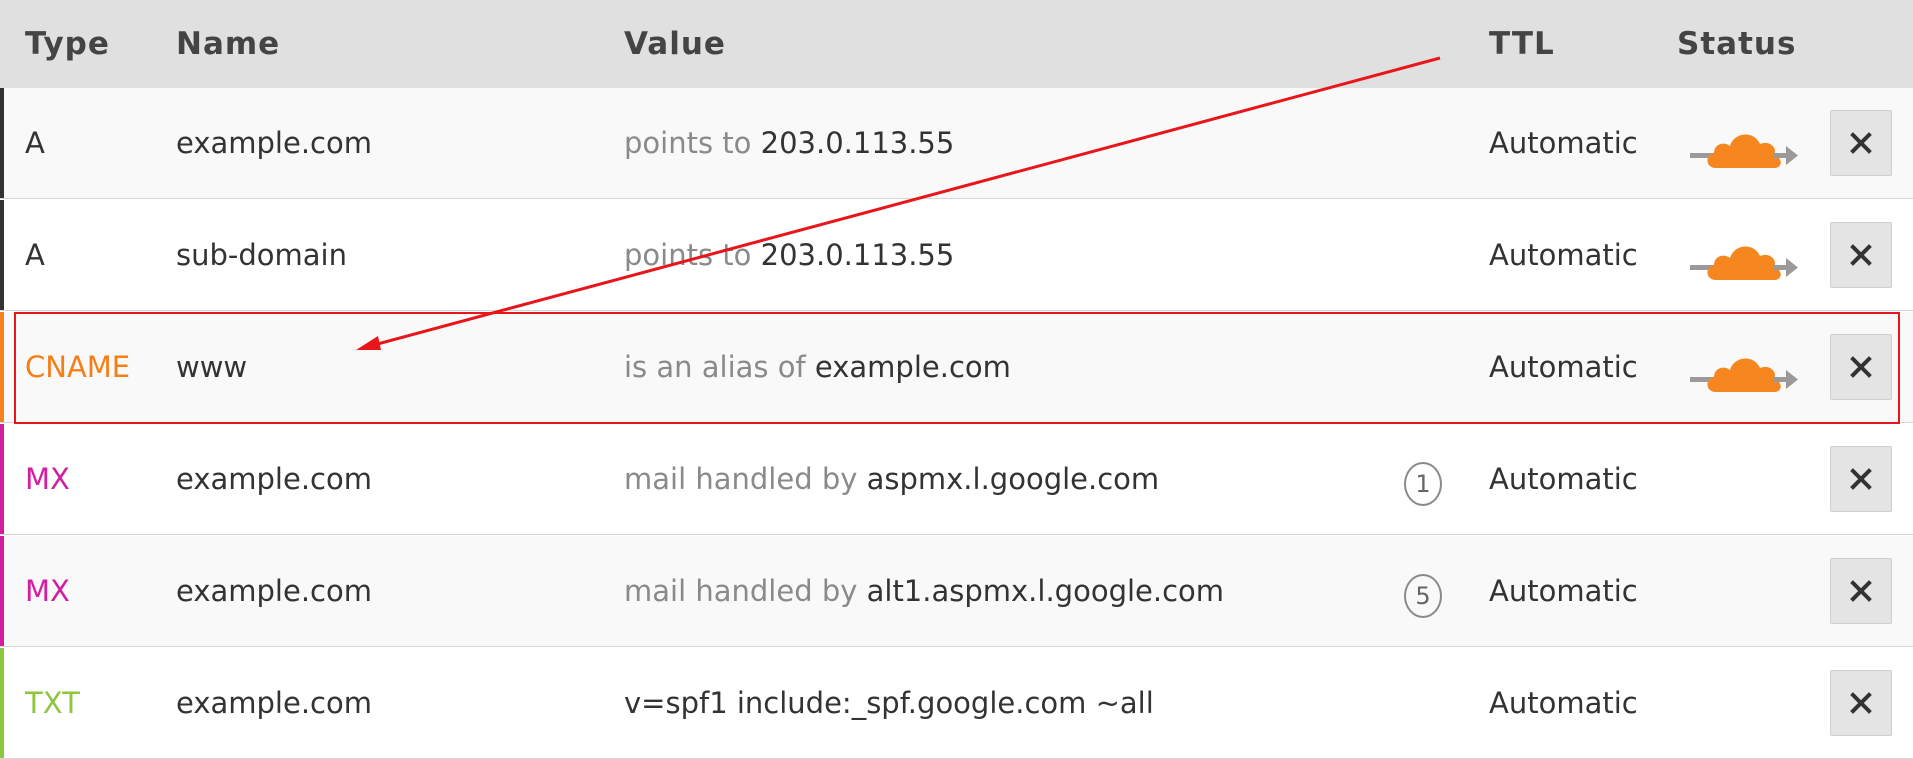 The width and height of the screenshot is (1913, 759). What do you see at coordinates (719, 367) in the screenshot?
I see `record-value-prefix: is an alias of` at bounding box center [719, 367].